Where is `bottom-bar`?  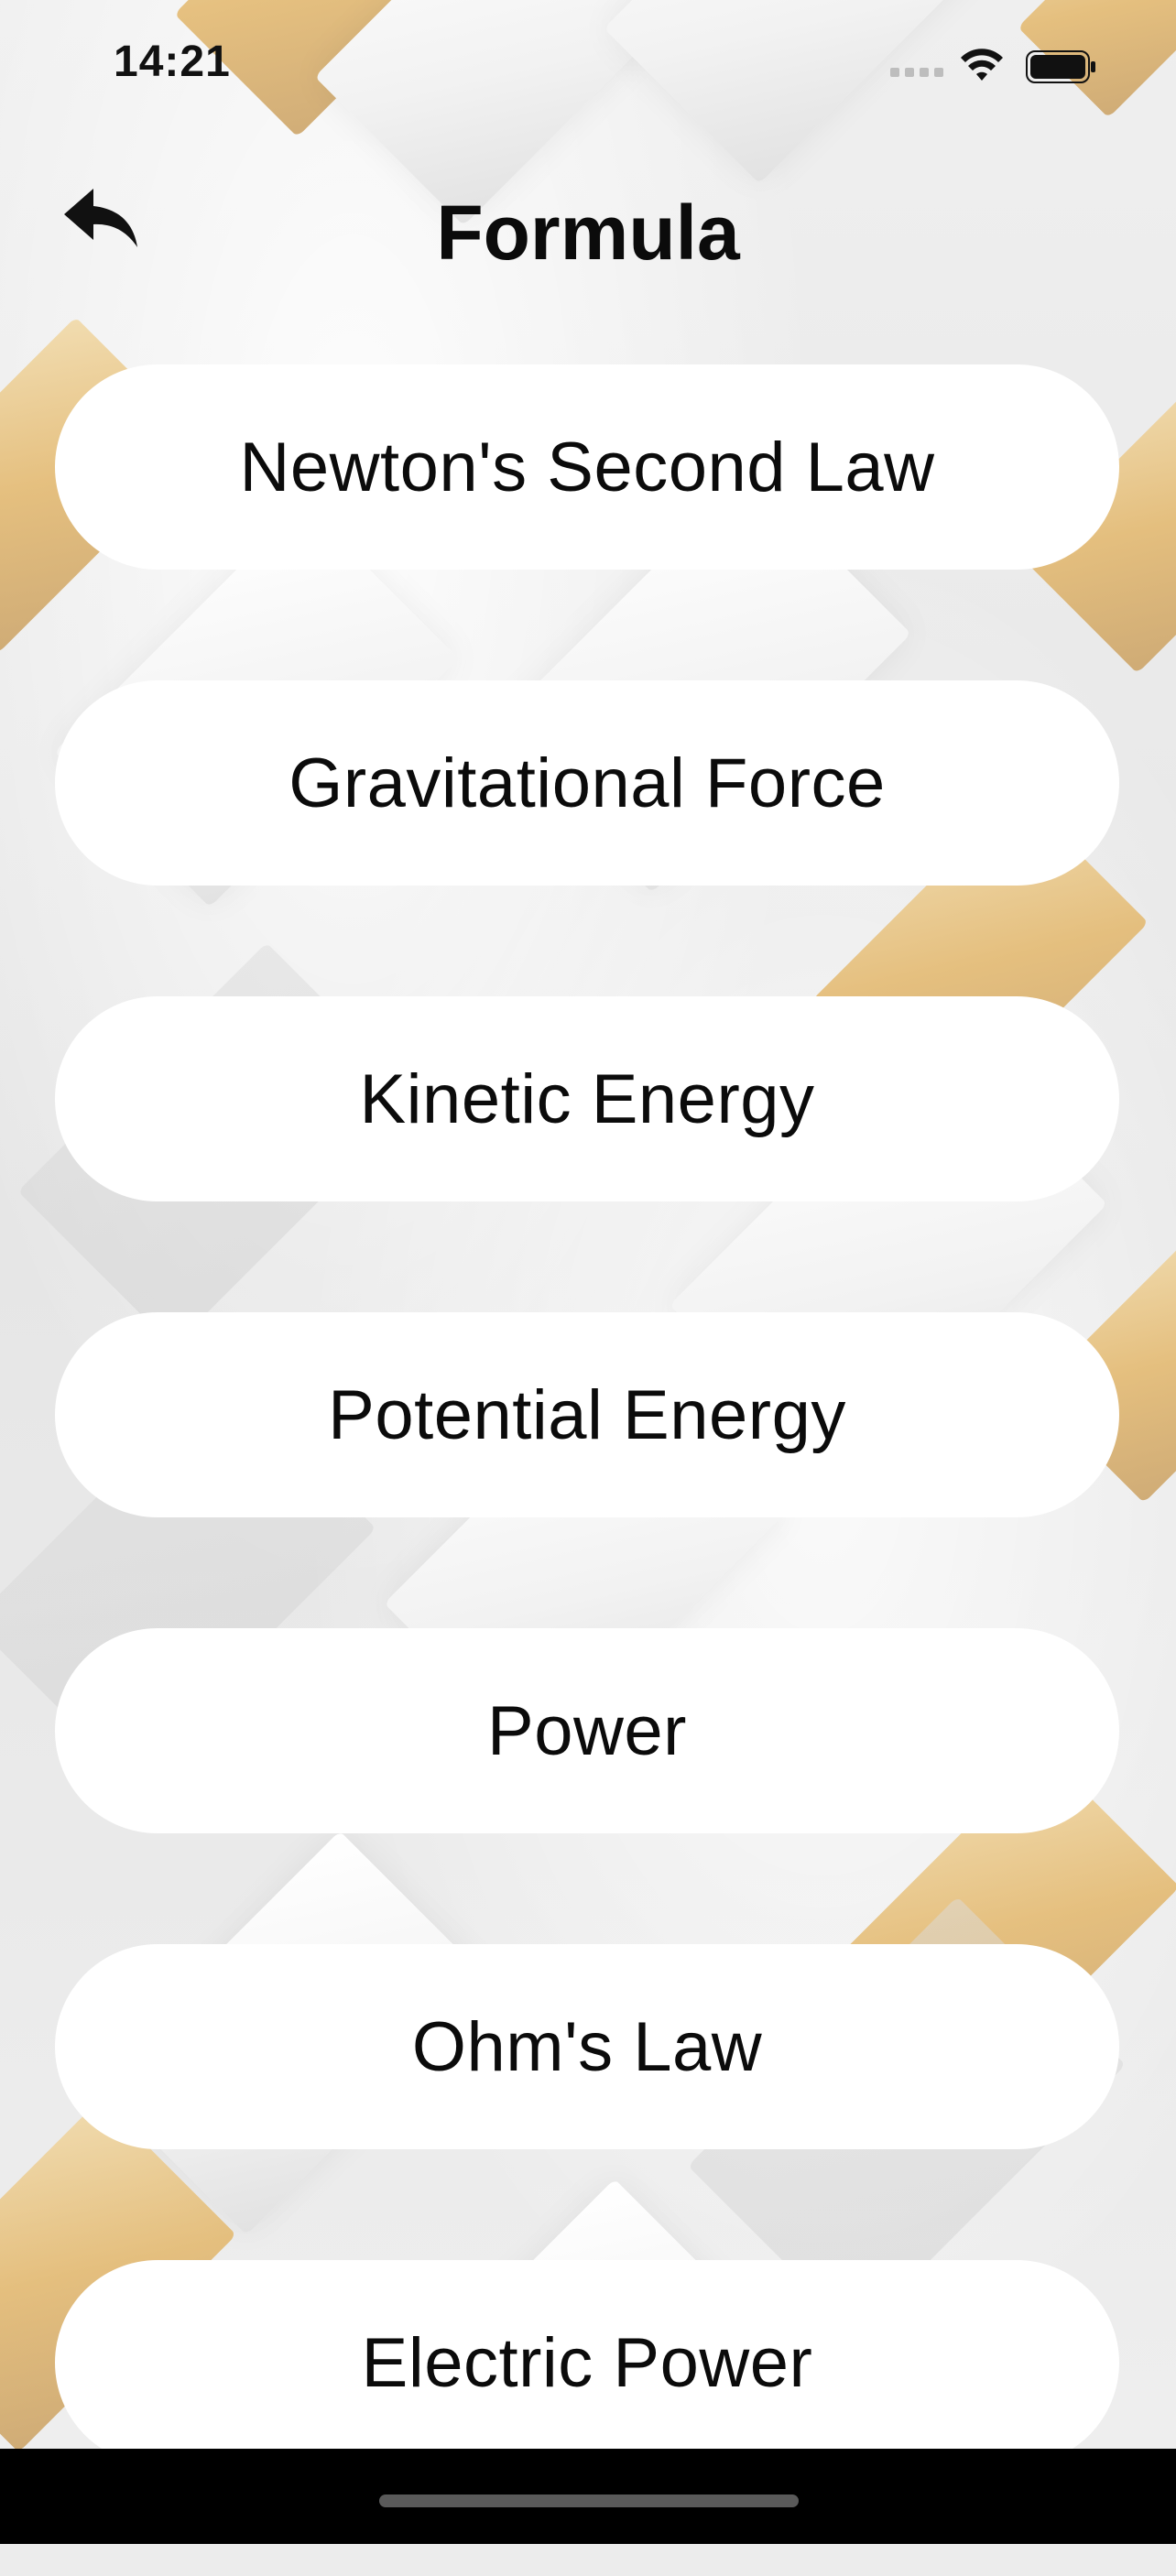
bottom-bar is located at coordinates (588, 2496).